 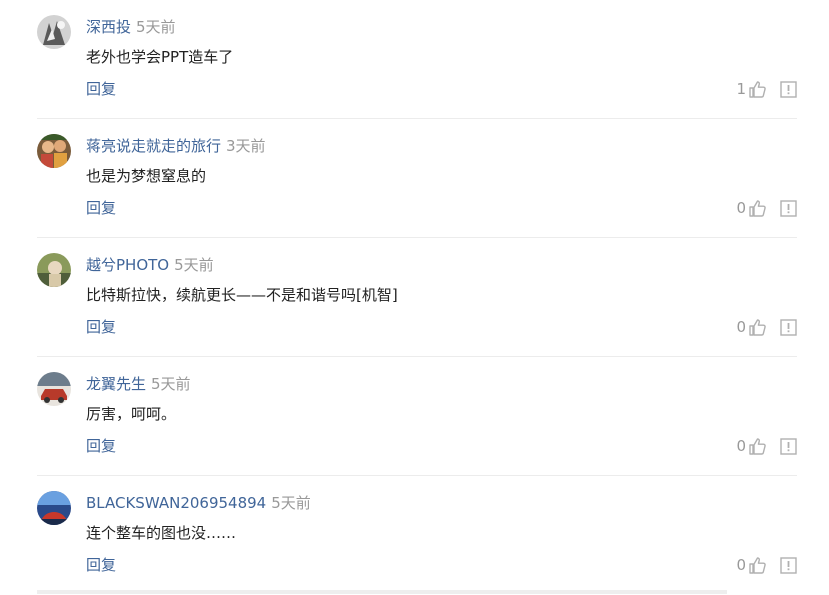 What do you see at coordinates (153, 146) in the screenshot?
I see `comment-username: 蒋亮说走就走的旅行` at bounding box center [153, 146].